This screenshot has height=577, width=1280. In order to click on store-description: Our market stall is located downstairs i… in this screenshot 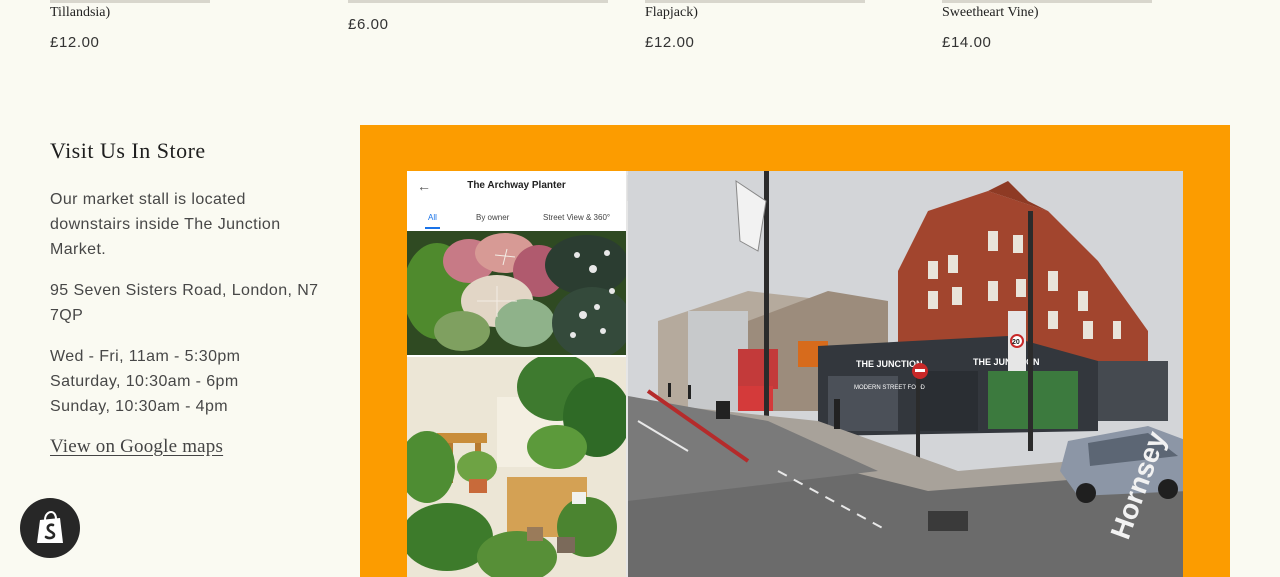, I will do `click(165, 224)`.